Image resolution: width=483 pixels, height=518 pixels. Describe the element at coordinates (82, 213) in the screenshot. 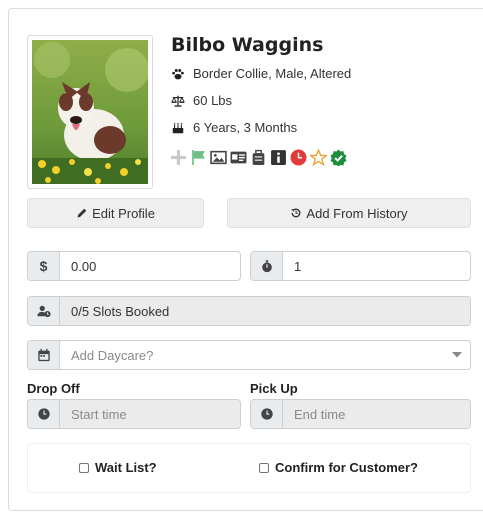

I see `pencil-icon` at that location.